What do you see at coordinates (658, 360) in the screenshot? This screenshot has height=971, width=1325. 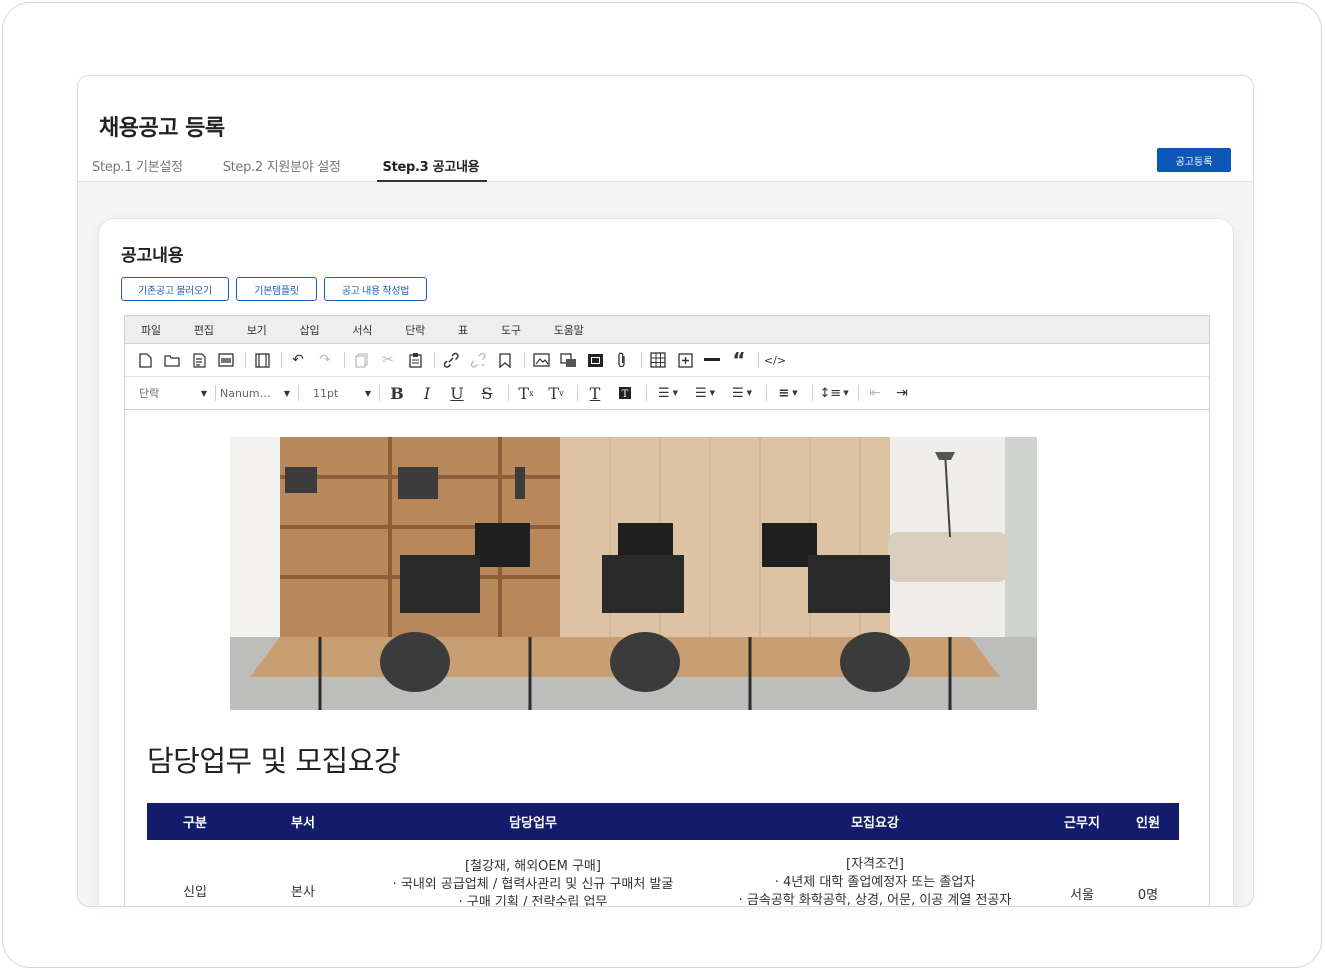 I see `table-icon` at bounding box center [658, 360].